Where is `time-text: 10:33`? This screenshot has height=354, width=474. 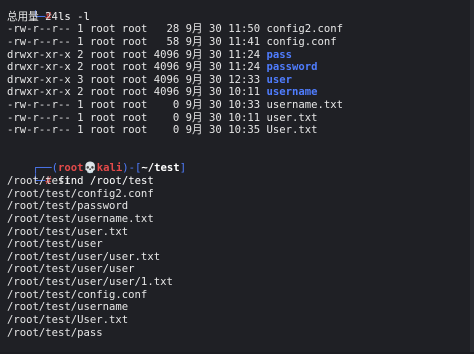 time-text: 10:33 is located at coordinates (244, 105).